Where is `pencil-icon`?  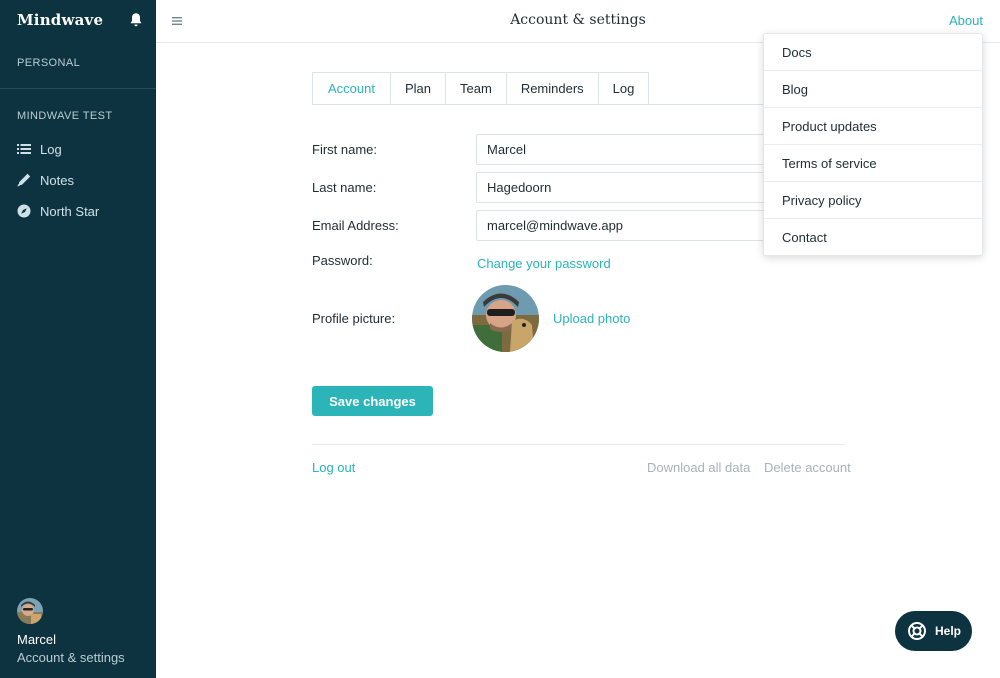
pencil-icon is located at coordinates (24, 180).